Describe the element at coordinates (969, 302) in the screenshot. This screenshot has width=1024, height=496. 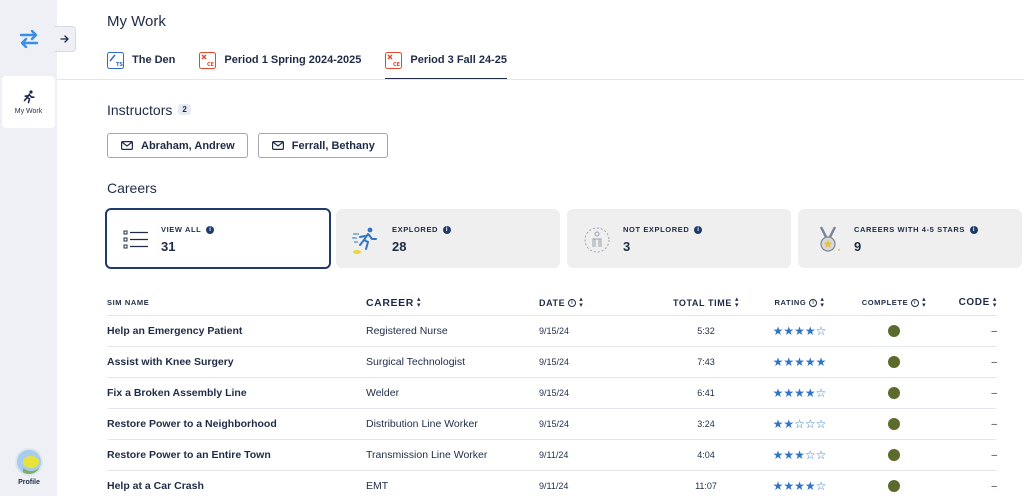
I see `col-code: CODE ▴ ▾` at that location.